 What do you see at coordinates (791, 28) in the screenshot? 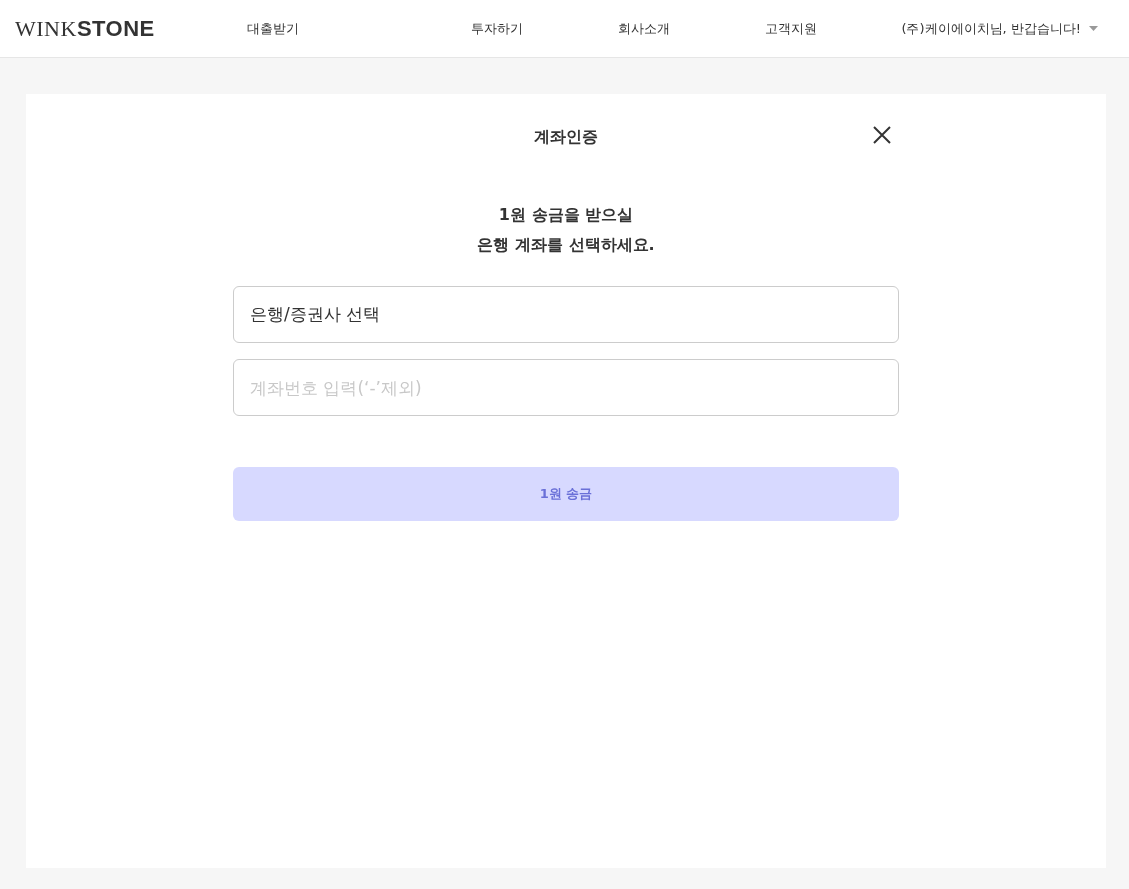
I see `nav-link: 고객지원` at bounding box center [791, 28].